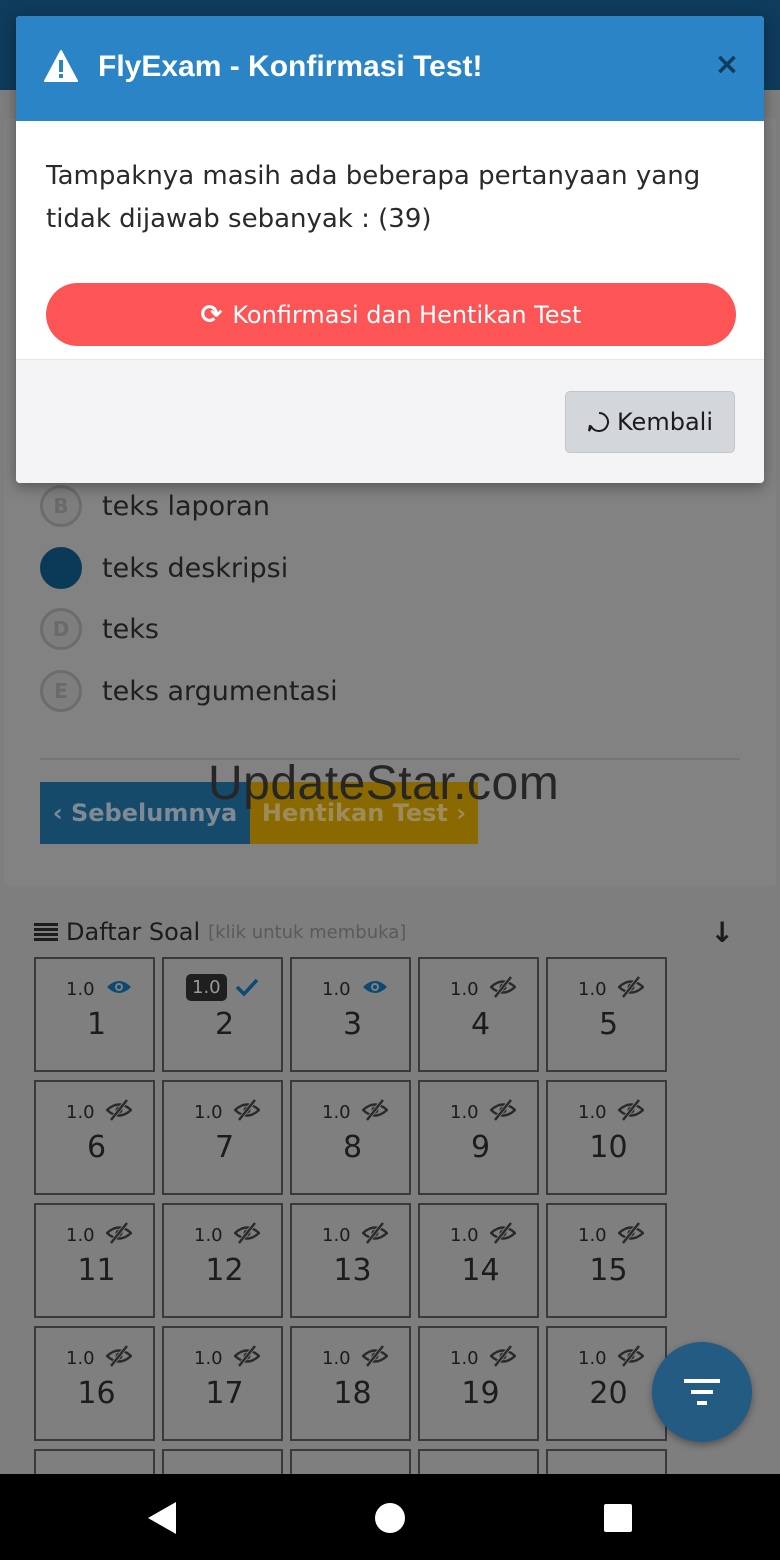 The image size is (780, 1560). I want to click on back-nav-icon, so click(163, 1518).